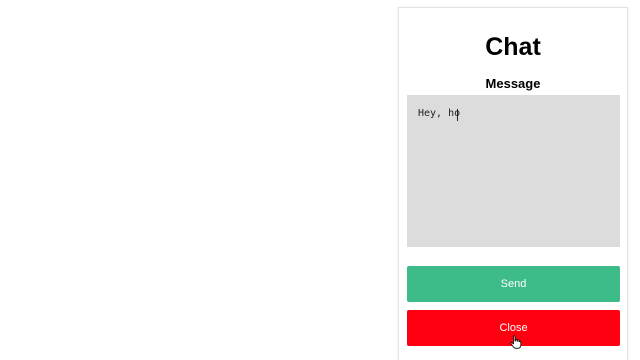  What do you see at coordinates (457, 115) in the screenshot?
I see `text-caret` at bounding box center [457, 115].